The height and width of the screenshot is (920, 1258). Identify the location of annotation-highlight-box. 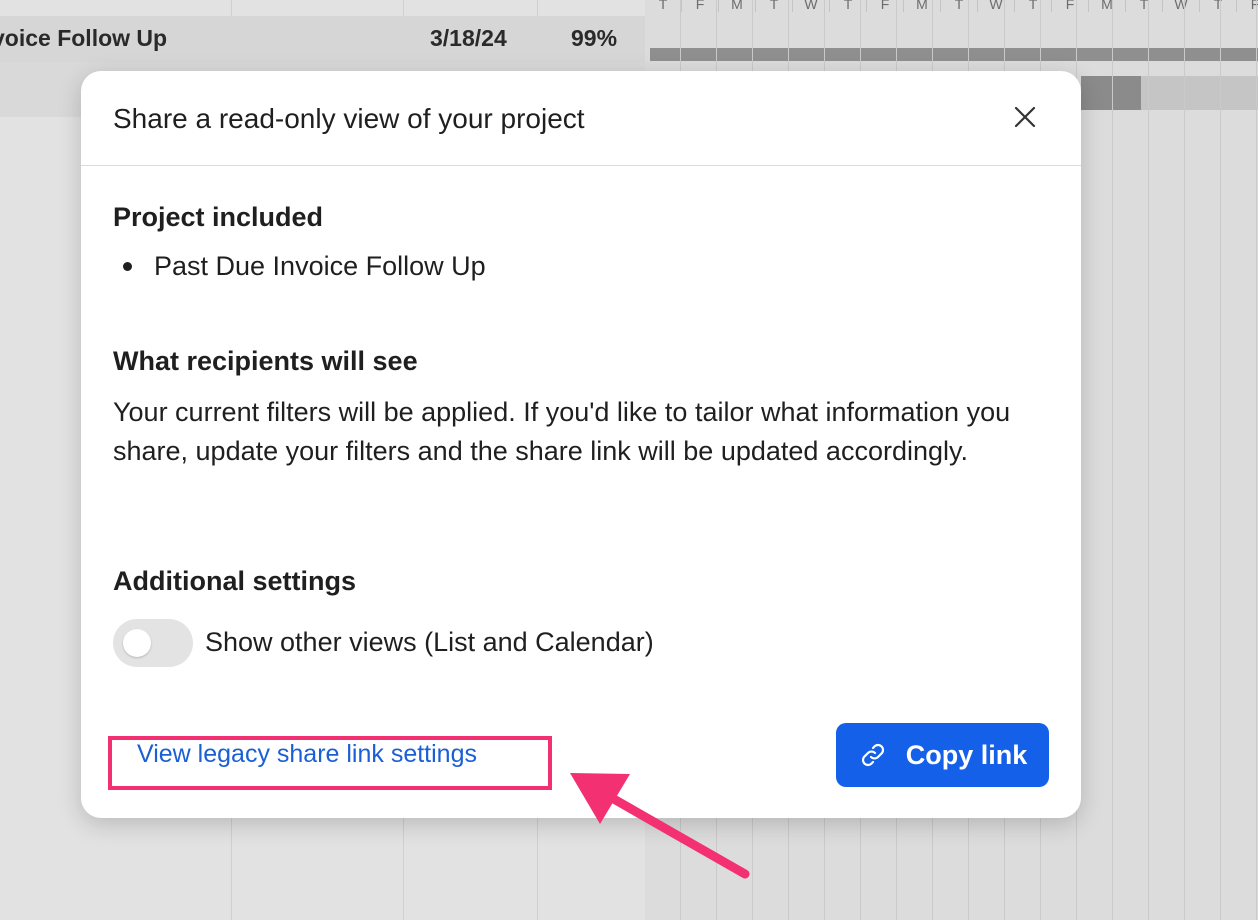
(330, 763).